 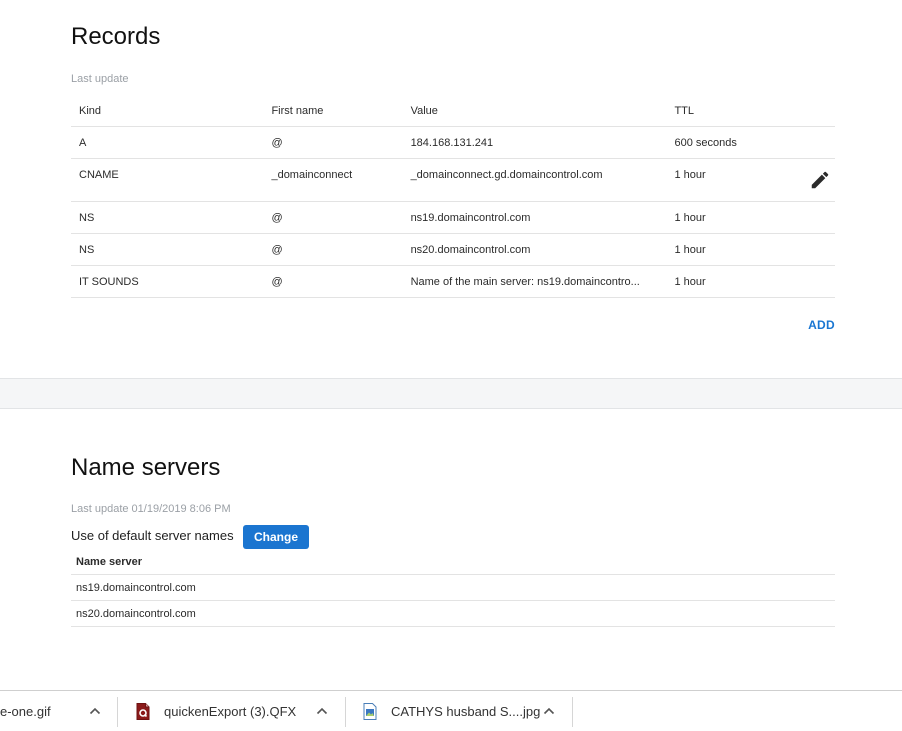 I want to click on record-row: NS @ ns19.domaincontrol.com 1 hour, so click(x=453, y=217).